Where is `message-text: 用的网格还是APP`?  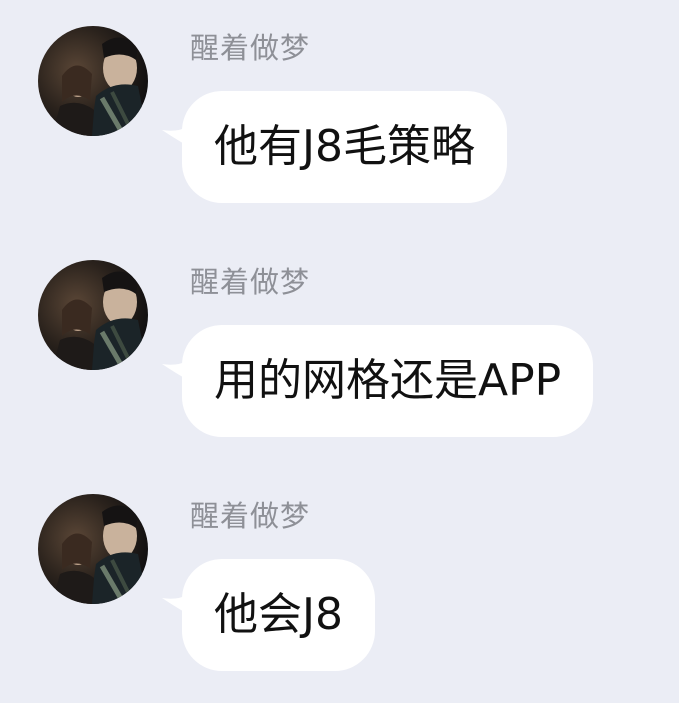 message-text: 用的网格还是APP is located at coordinates (388, 380).